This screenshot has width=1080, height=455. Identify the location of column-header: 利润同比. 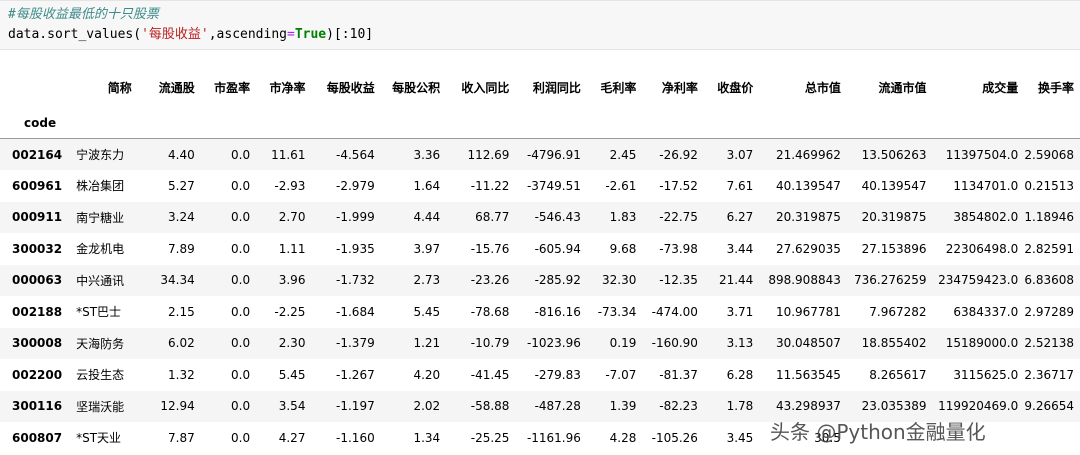
(556, 87).